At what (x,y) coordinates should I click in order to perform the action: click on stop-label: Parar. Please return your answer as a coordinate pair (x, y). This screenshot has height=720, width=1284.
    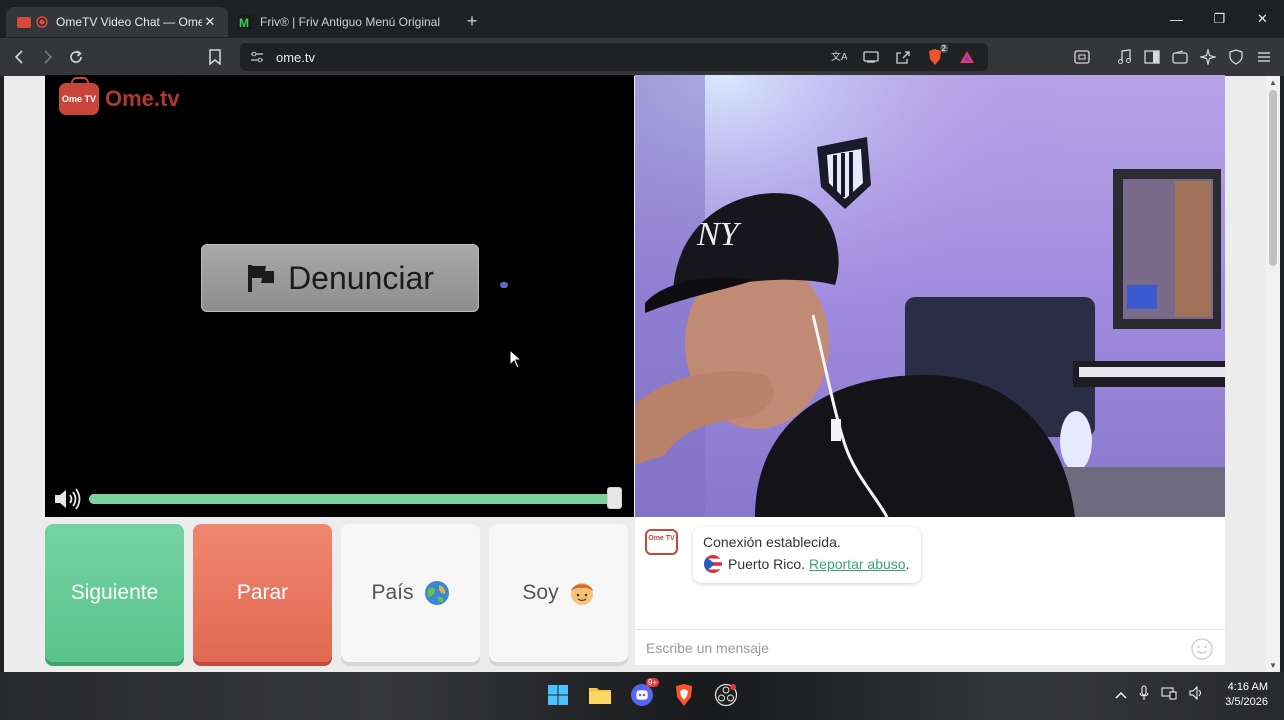
    Looking at the image, I should click on (262, 592).